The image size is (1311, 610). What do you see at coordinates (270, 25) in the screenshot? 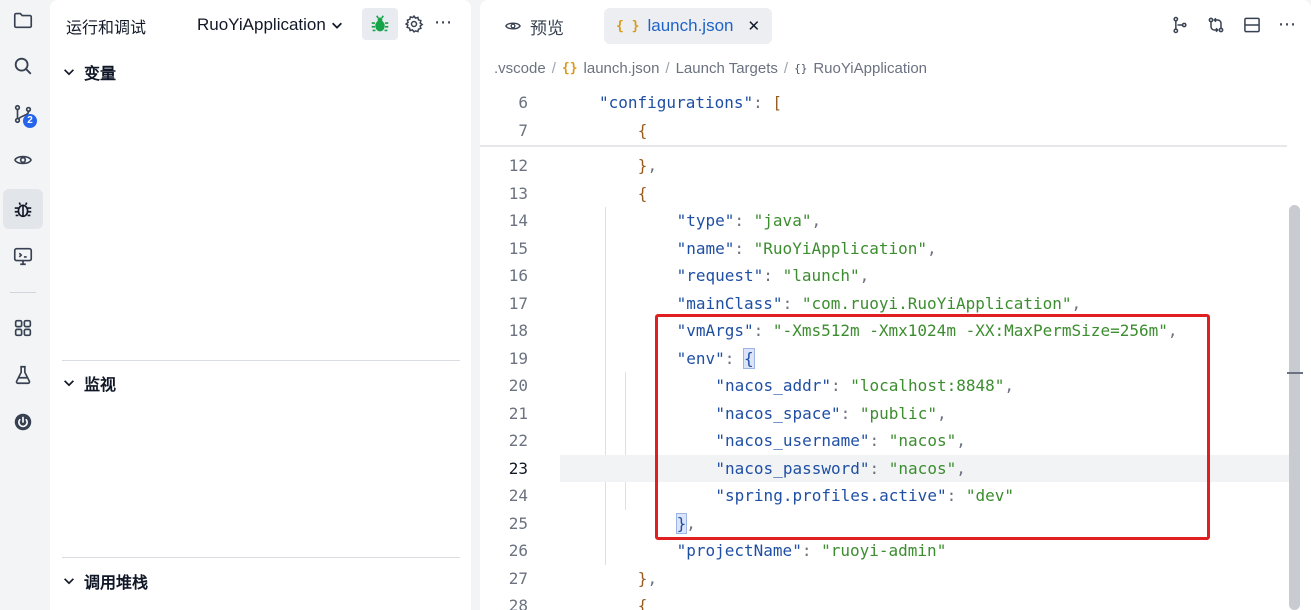
I see `launch-config-select: RuoYiApplication` at bounding box center [270, 25].